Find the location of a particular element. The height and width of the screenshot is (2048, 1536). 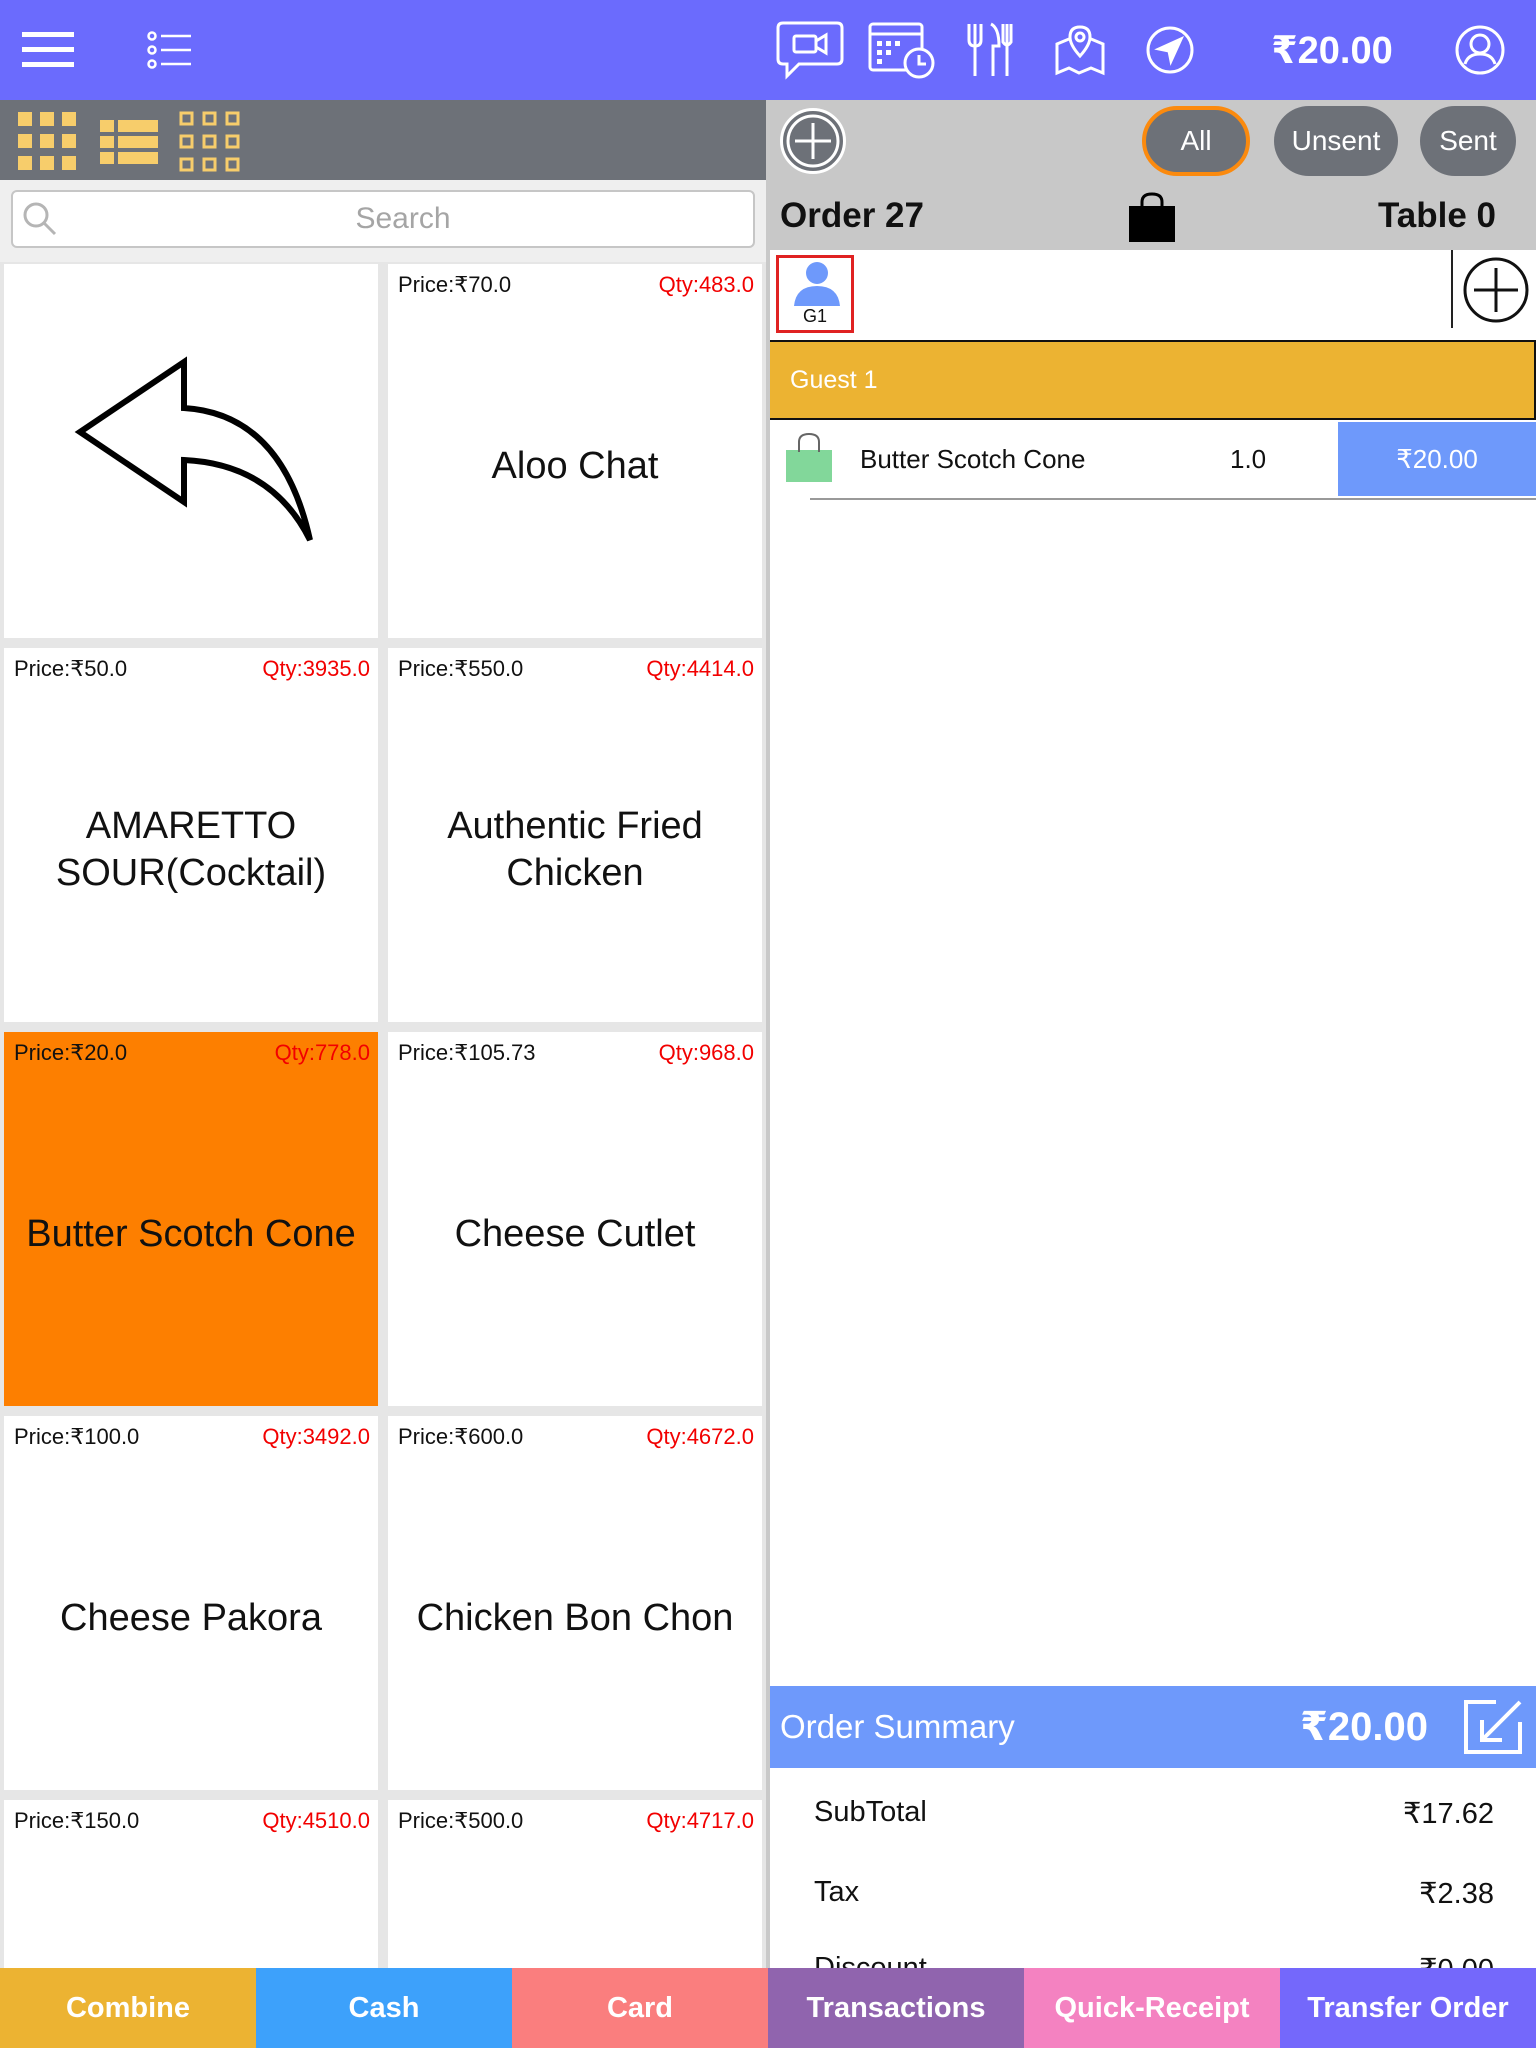

item-stock-qty: Qty:4510.0 is located at coordinates (316, 1820).